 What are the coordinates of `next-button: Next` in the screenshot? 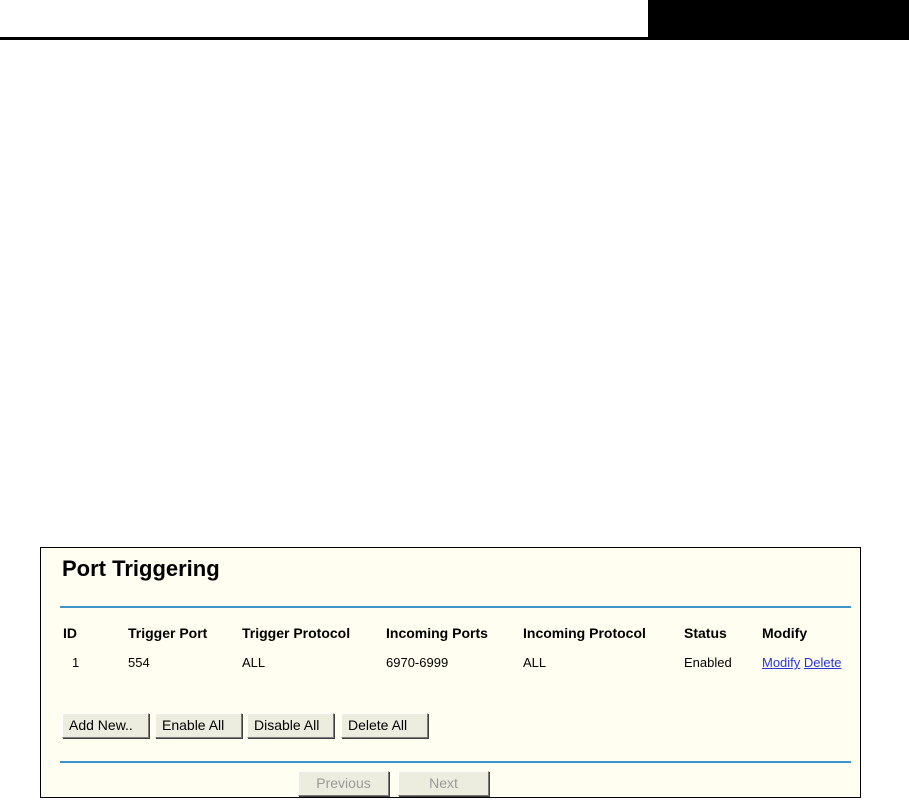 It's located at (443, 783).